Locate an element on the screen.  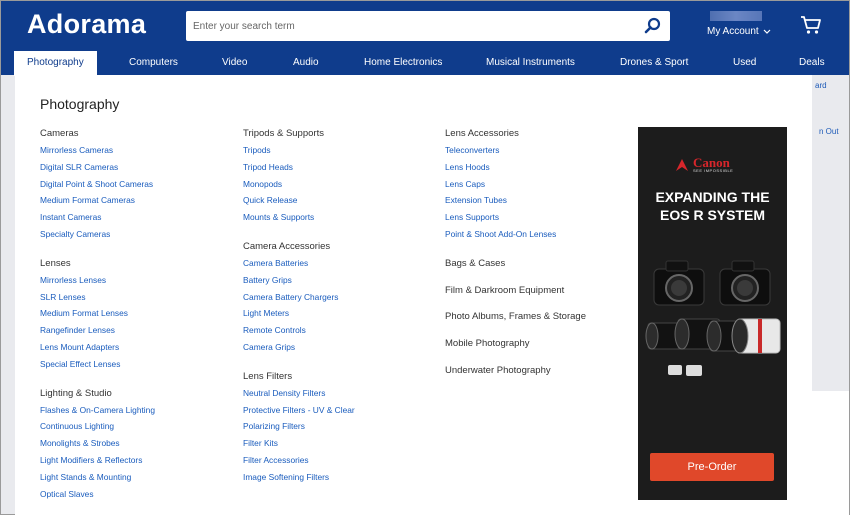
menu-link: Quick Release is located at coordinates (299, 202).